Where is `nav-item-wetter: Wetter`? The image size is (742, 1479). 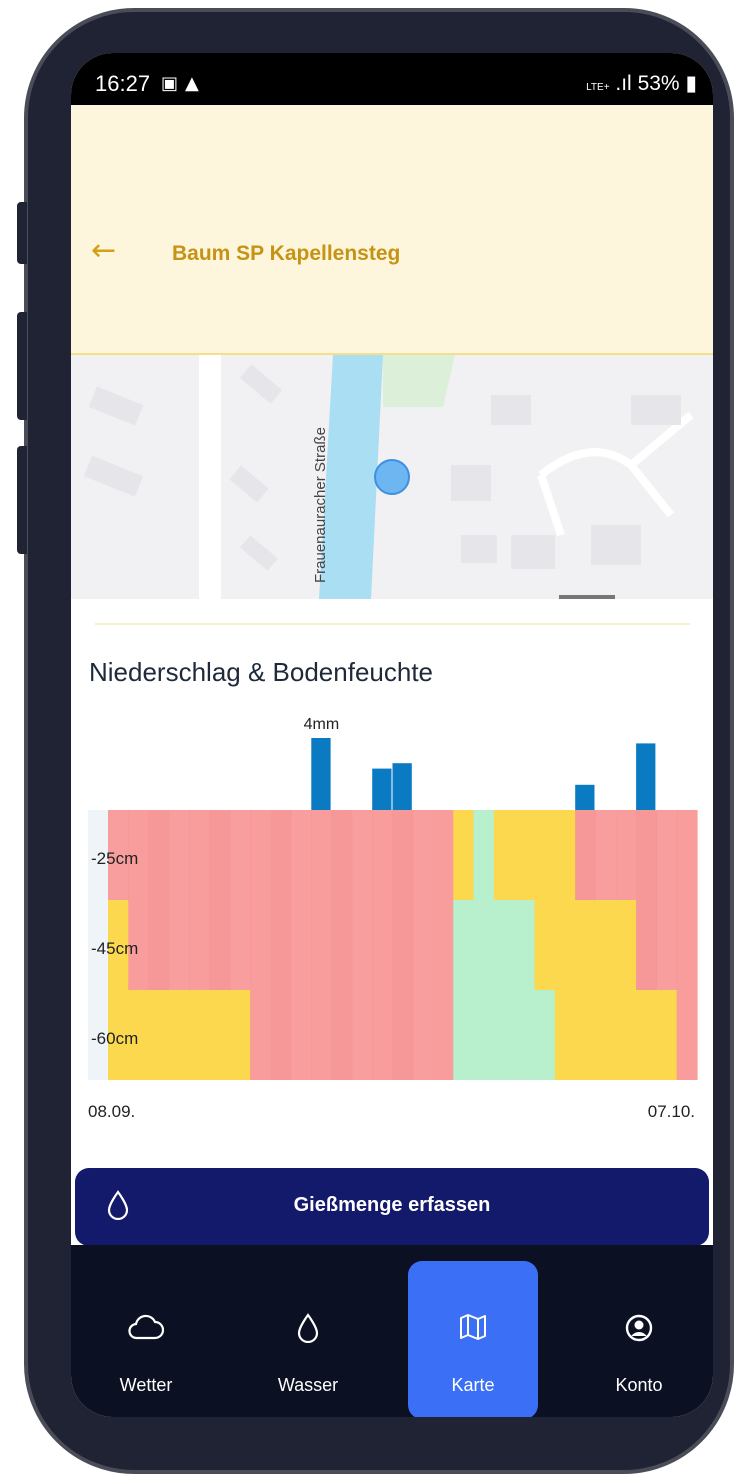
nav-item-wetter: Wetter is located at coordinates (146, 1339).